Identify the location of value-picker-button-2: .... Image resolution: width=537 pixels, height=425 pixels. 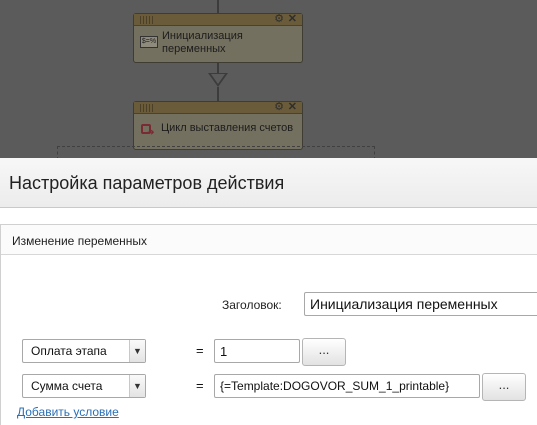
(504, 387).